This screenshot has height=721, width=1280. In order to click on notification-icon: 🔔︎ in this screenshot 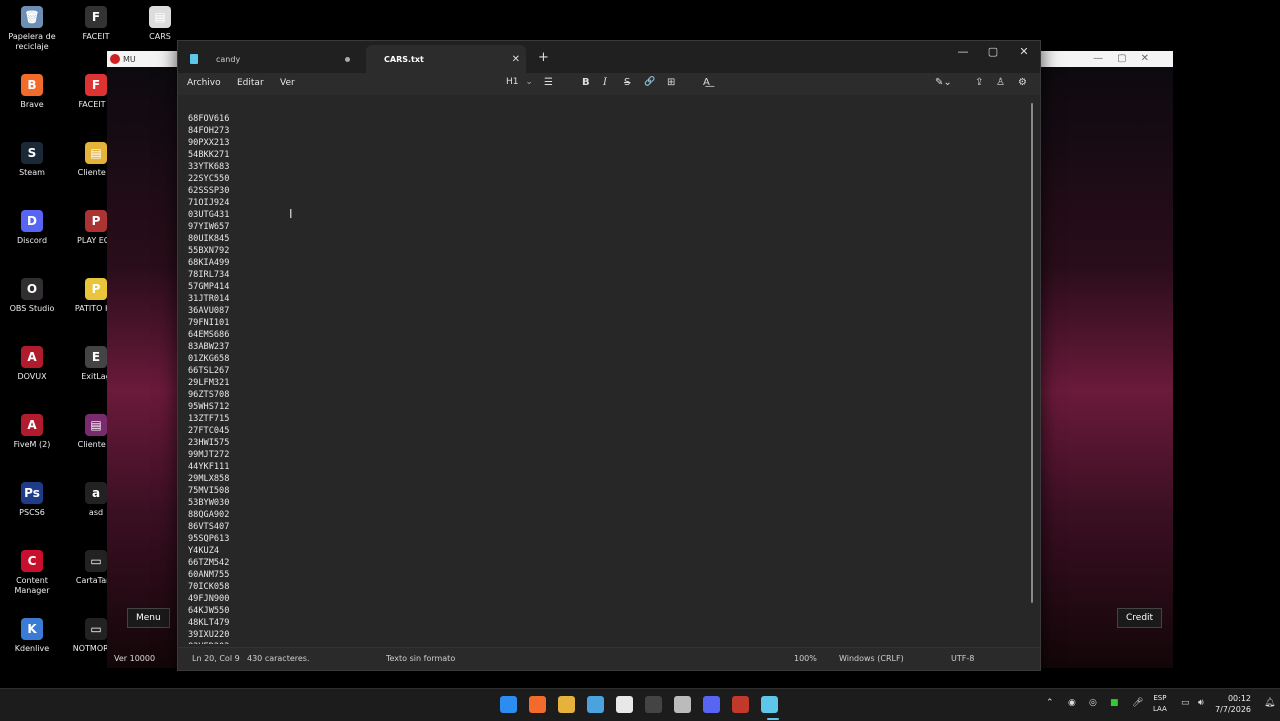, I will do `click(1269, 703)`.